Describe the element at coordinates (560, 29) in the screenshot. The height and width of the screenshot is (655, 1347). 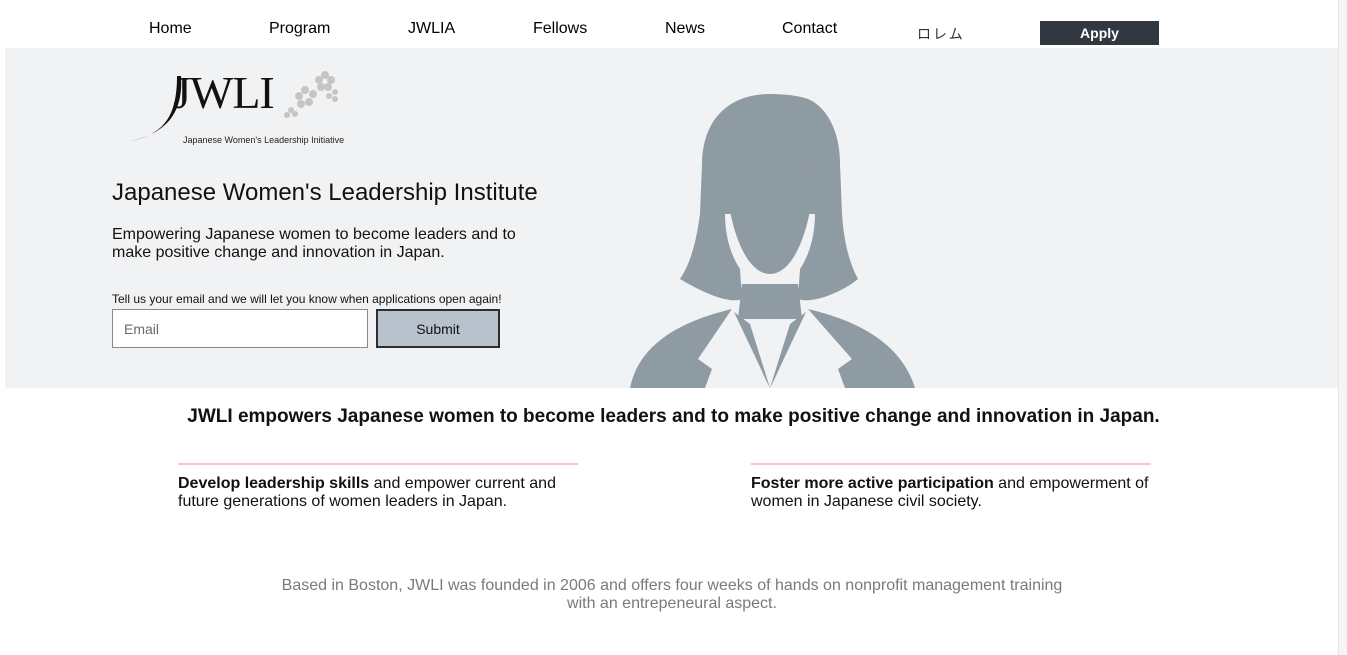
I see `nav-fellows: Fellows` at that location.